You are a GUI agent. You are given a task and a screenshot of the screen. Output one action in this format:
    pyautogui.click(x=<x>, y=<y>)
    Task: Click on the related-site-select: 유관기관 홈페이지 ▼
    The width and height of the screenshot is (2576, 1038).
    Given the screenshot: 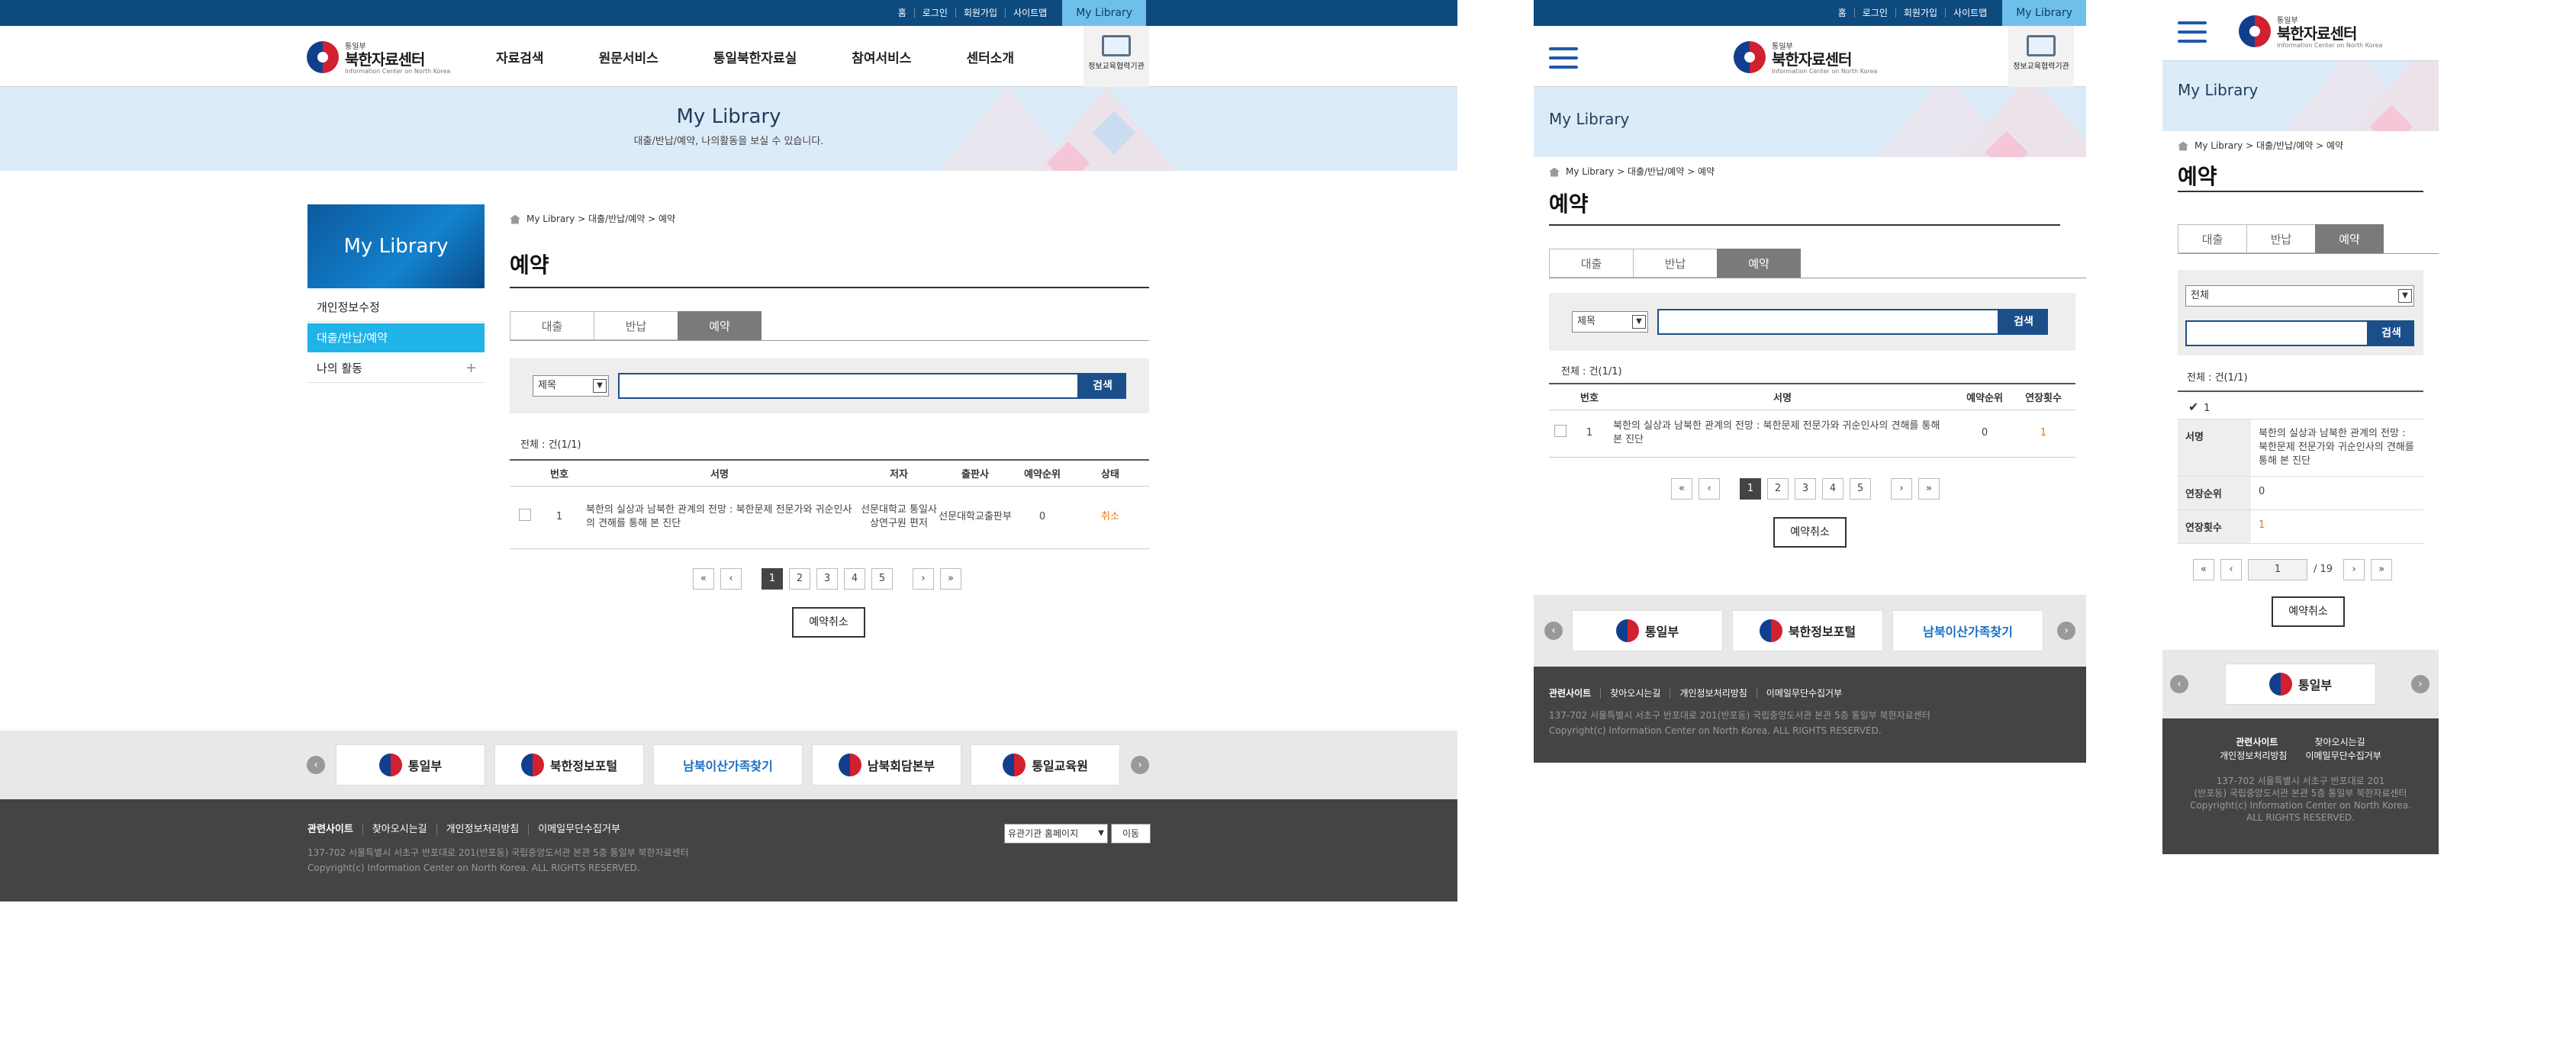 What is the action you would take?
    pyautogui.click(x=1056, y=834)
    